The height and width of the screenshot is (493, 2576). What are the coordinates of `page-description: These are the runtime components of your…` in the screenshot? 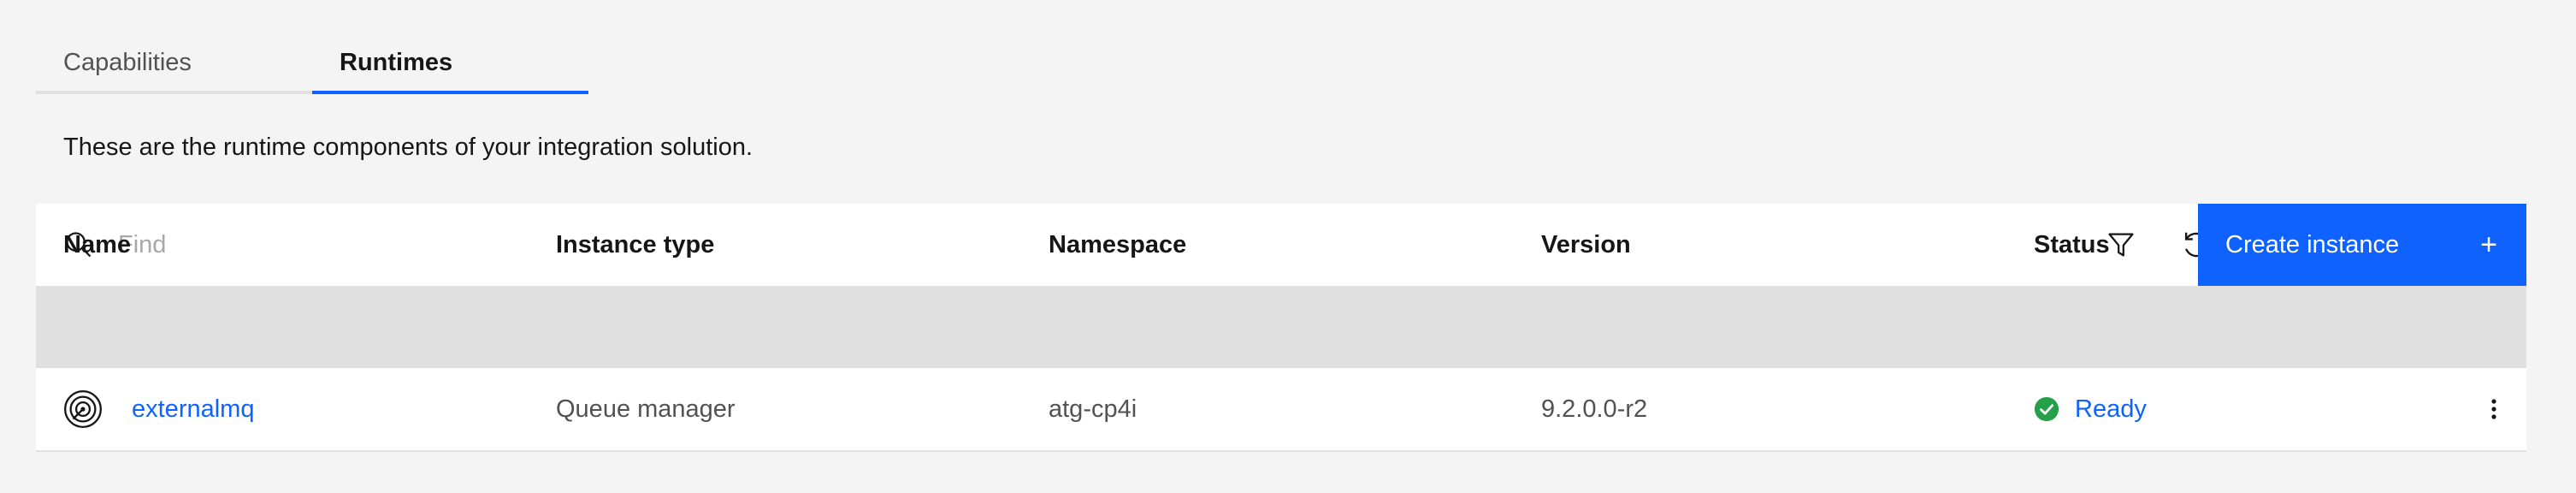 It's located at (408, 147).